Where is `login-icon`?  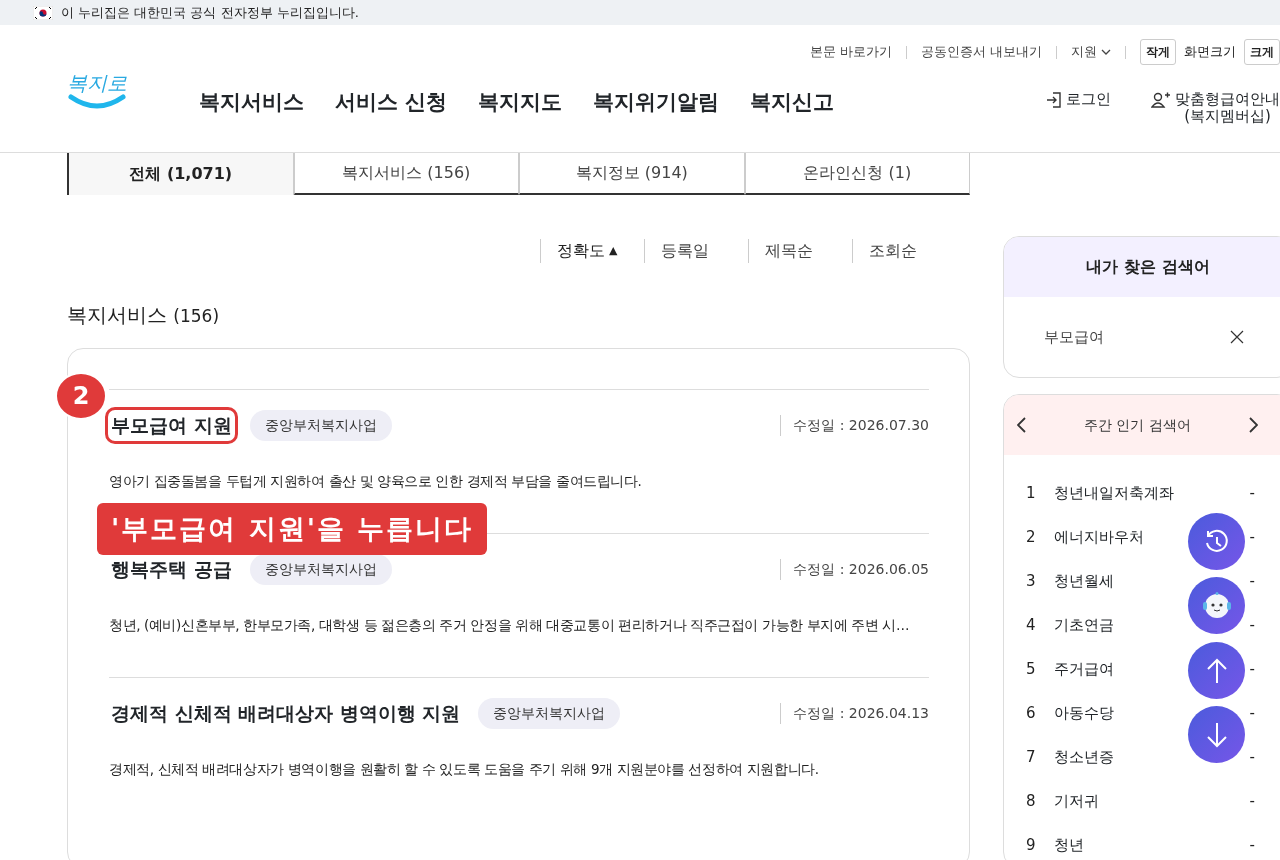 login-icon is located at coordinates (1054, 100).